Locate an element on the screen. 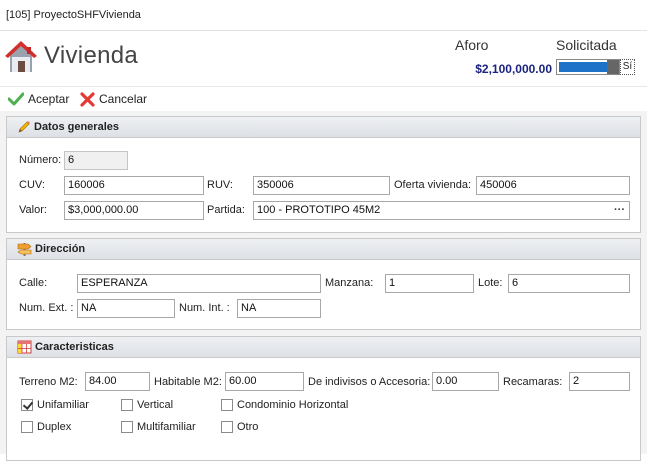  numero-label: Número: is located at coordinates (40, 160).